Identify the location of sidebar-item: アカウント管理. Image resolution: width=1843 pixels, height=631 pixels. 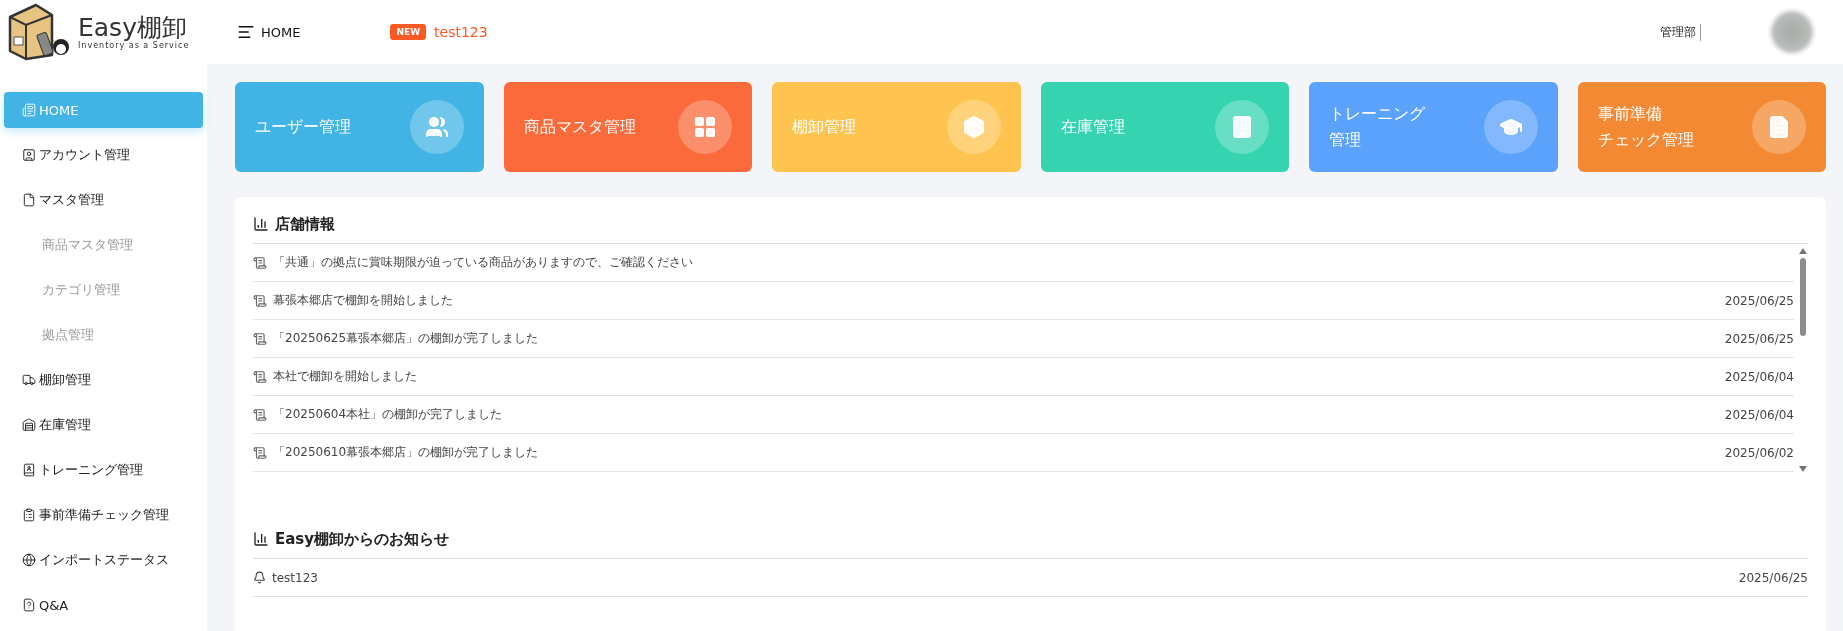
(103, 155).